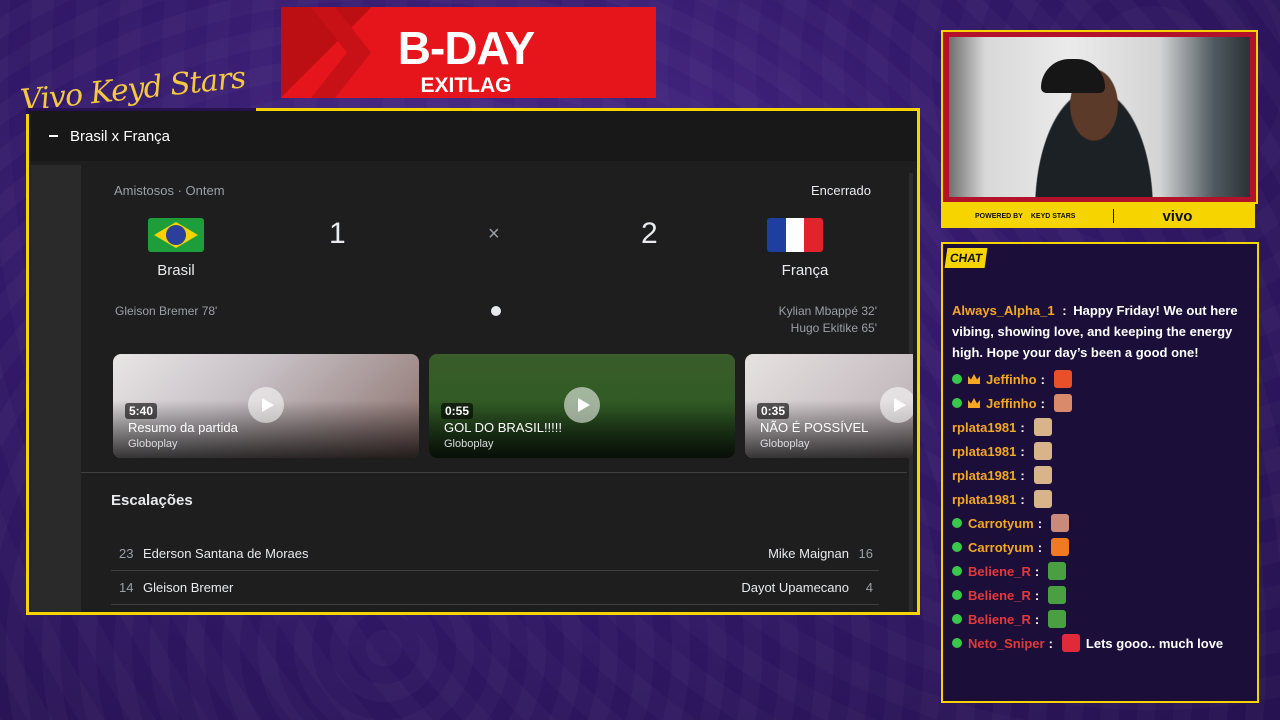 The height and width of the screenshot is (720, 1280). I want to click on vivo-logo: vivo, so click(1177, 216).